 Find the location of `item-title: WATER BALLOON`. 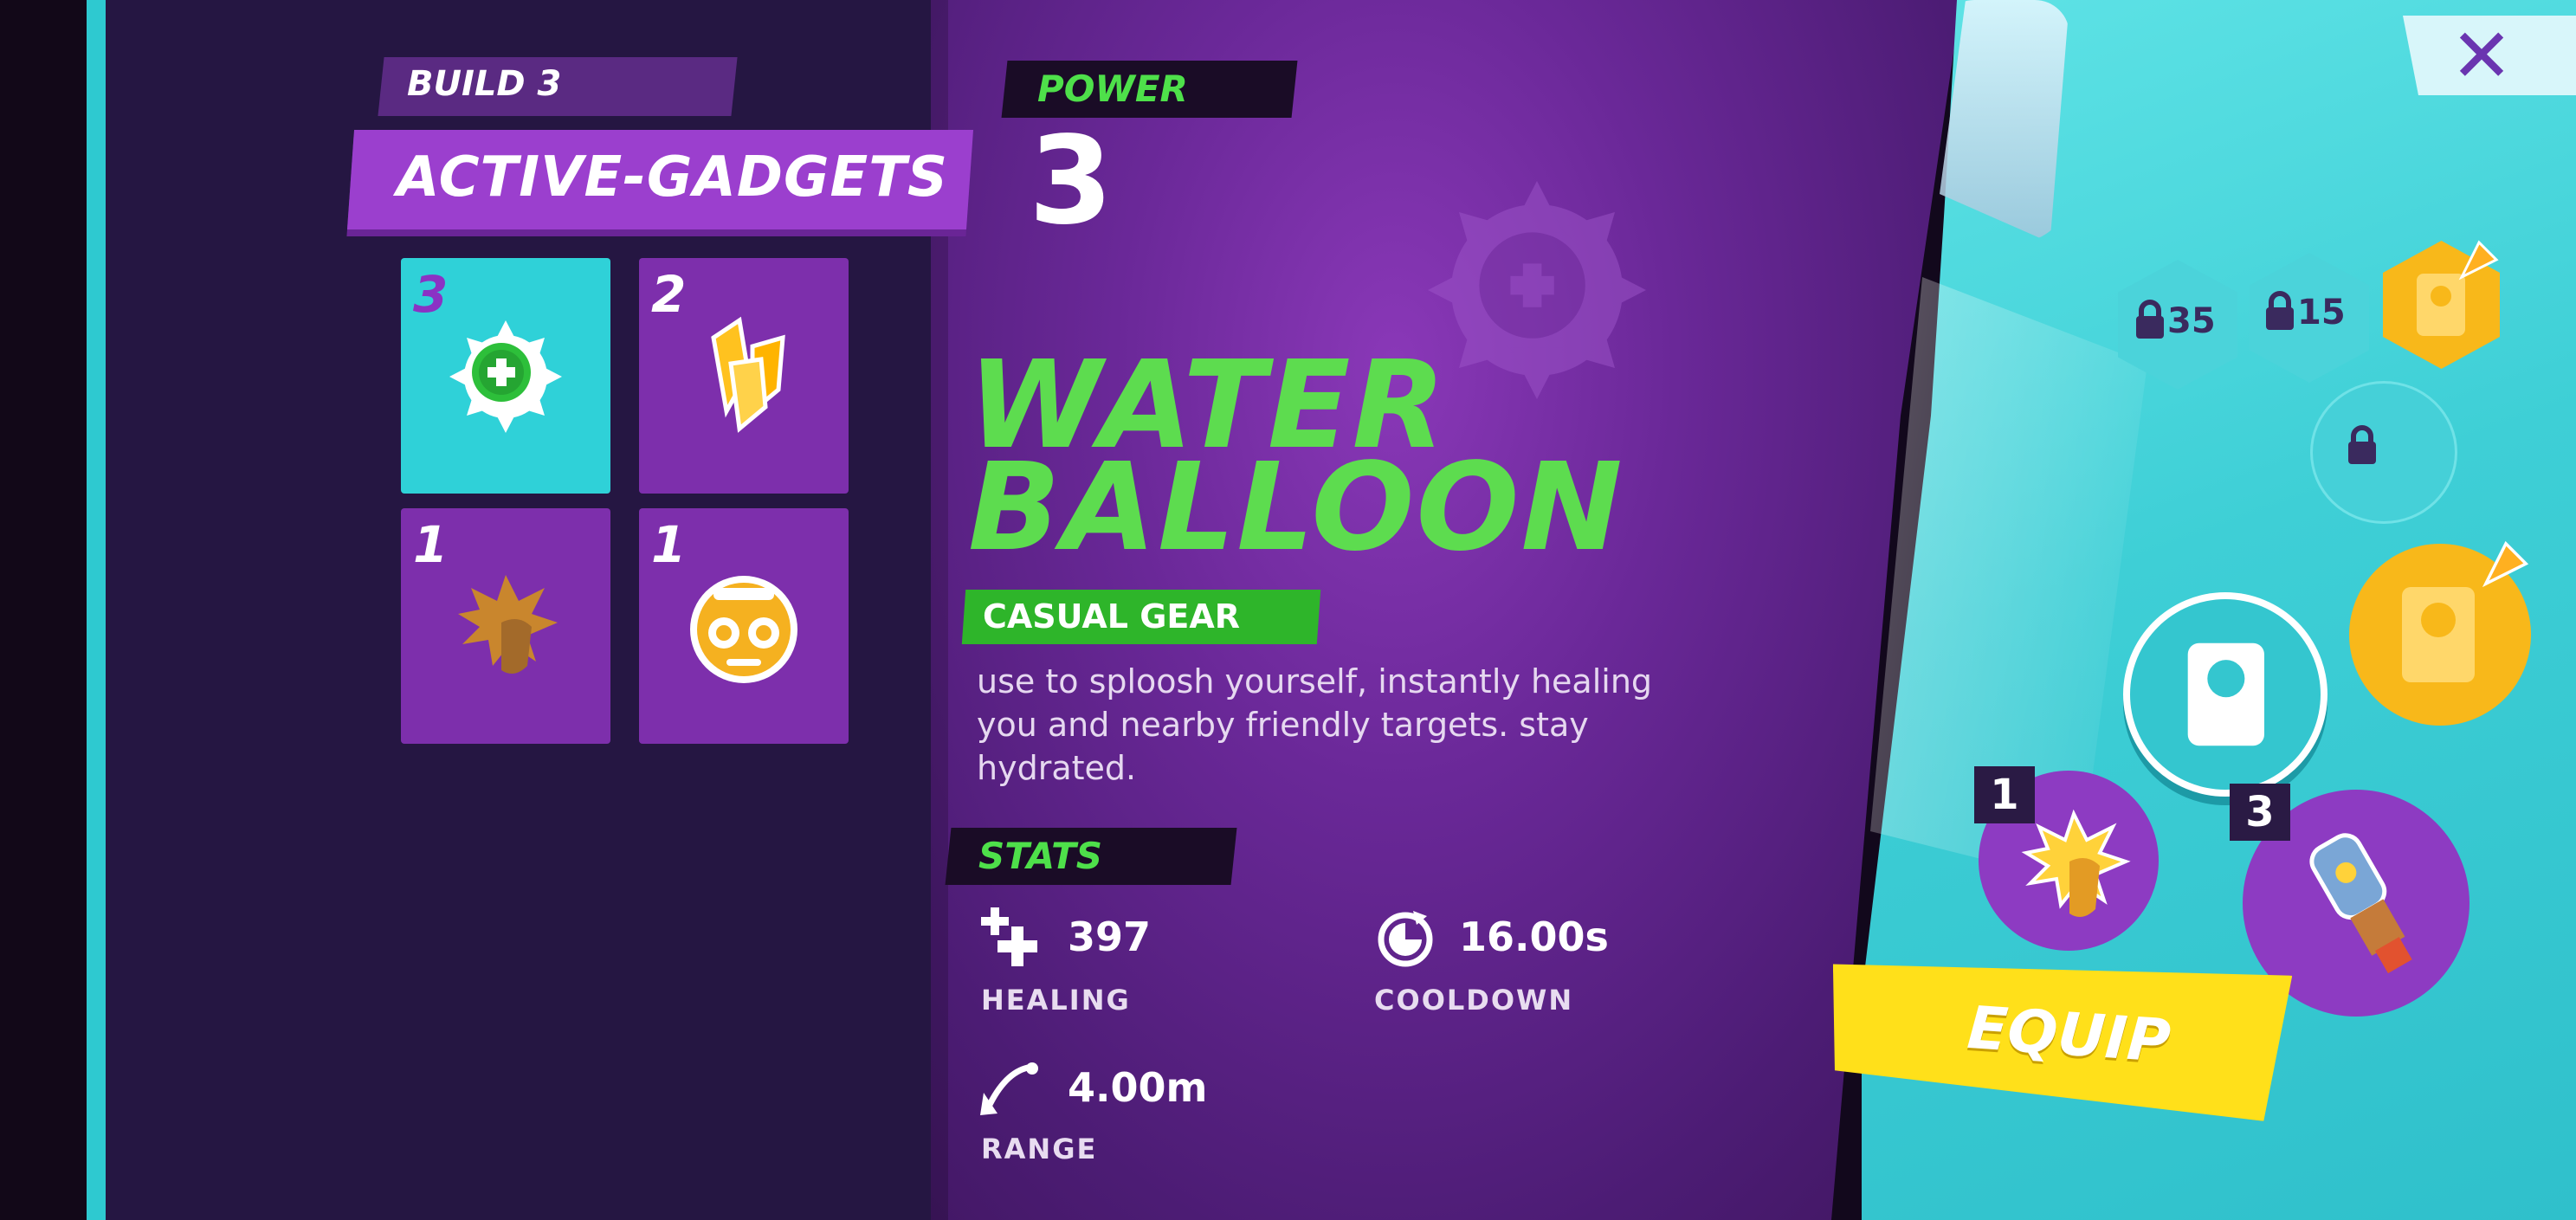

item-title: WATER BALLOON is located at coordinates (1296, 461).